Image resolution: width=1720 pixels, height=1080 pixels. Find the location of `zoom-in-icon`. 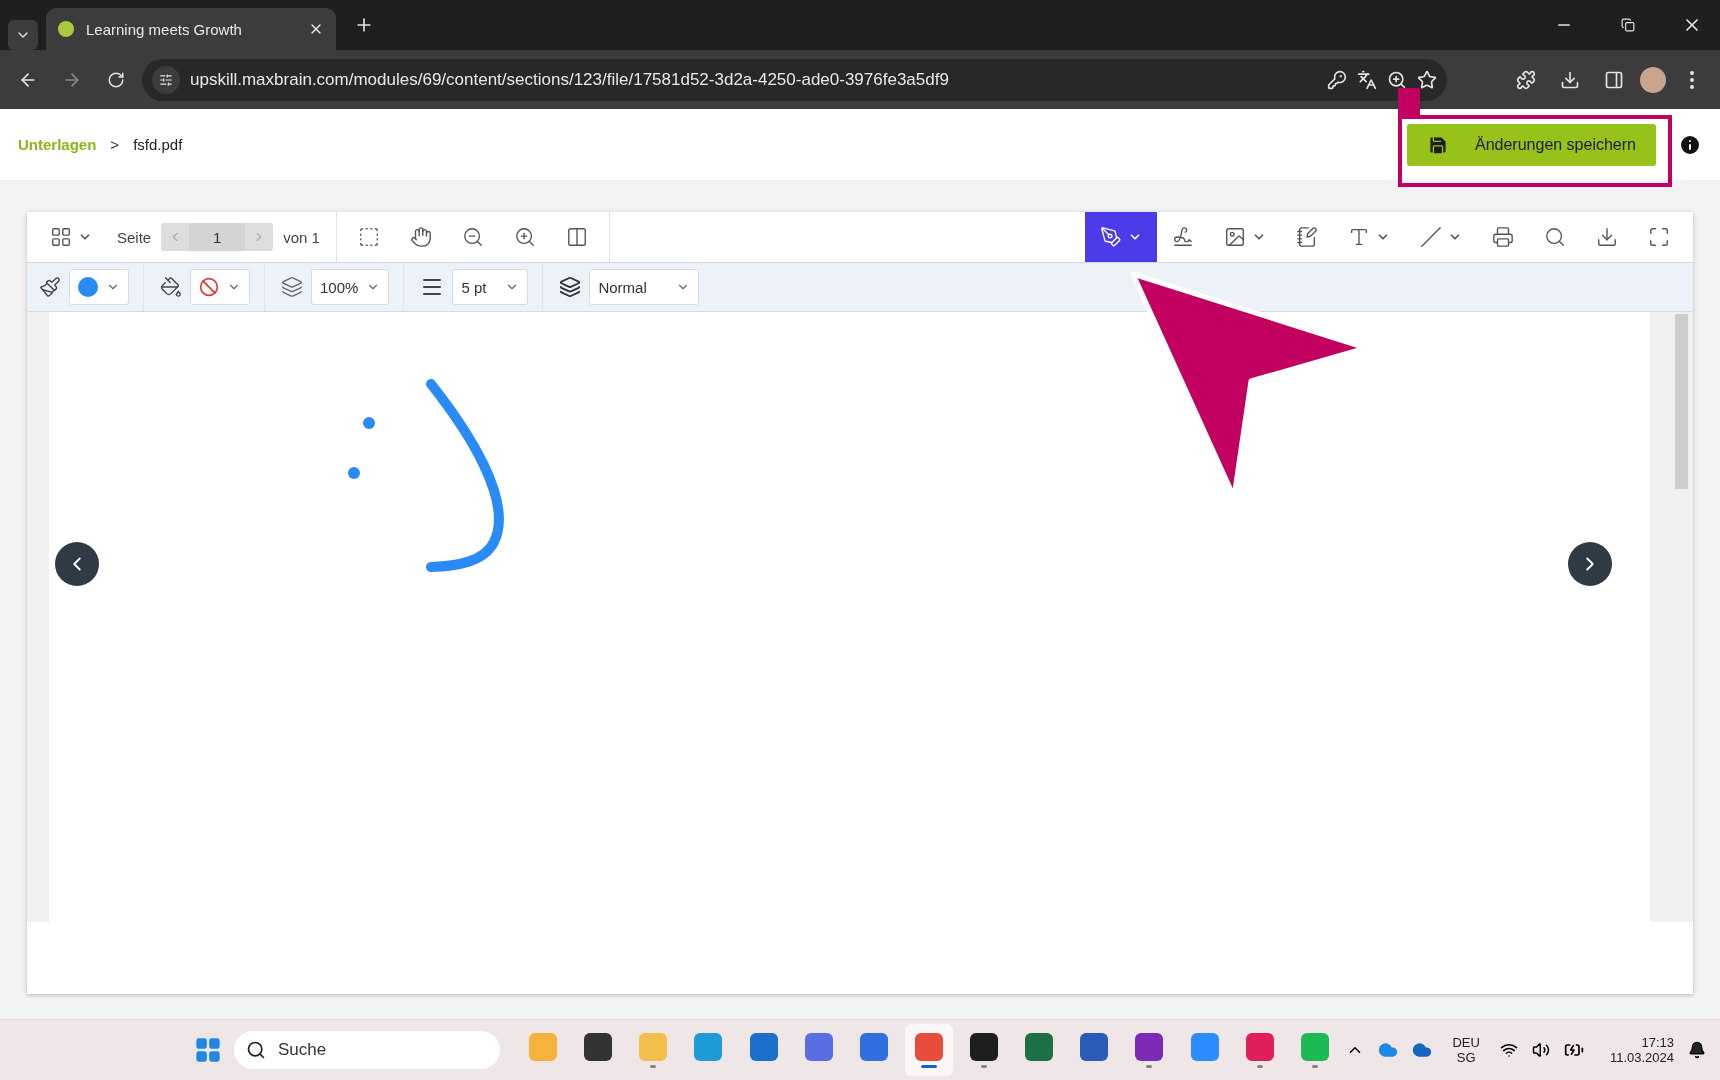

zoom-in-icon is located at coordinates (524, 237).